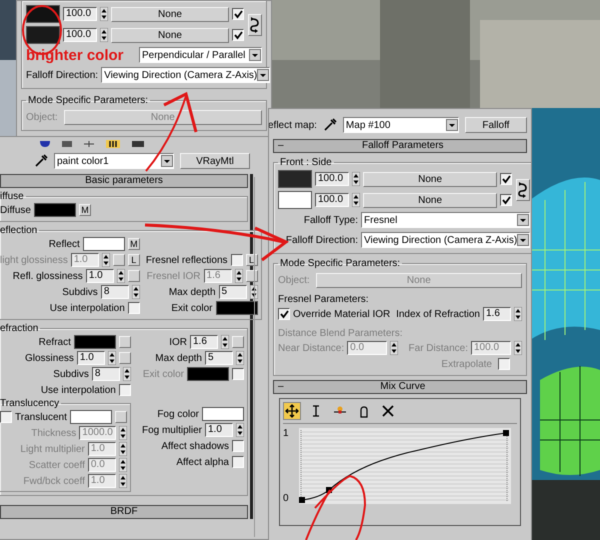 The image size is (600, 540). Describe the element at coordinates (124, 181) in the screenshot. I see `rollout-header: Basic parameters` at that location.